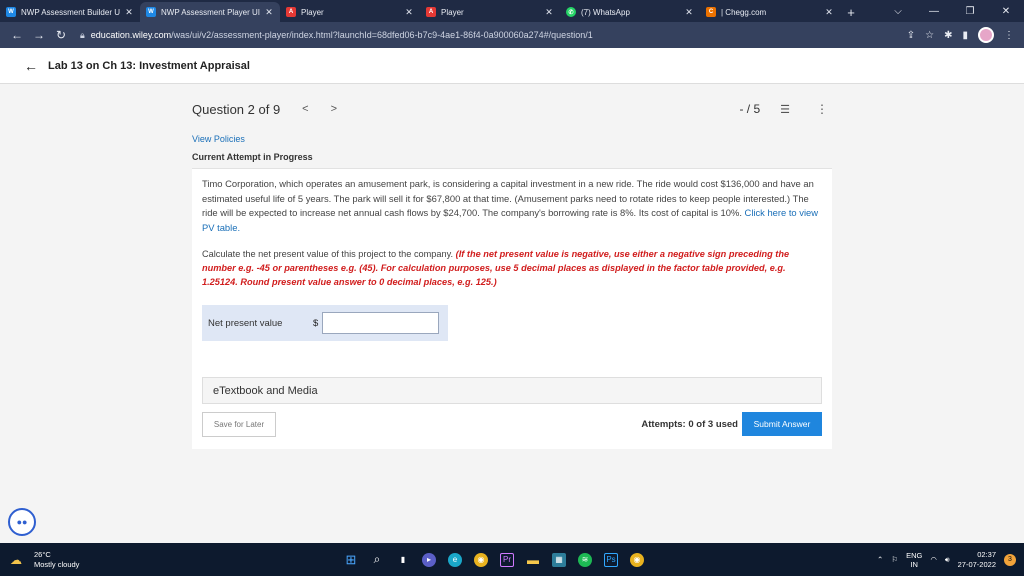 The width and height of the screenshot is (1024, 576). I want to click on new-tab-button: +, so click(851, 12).